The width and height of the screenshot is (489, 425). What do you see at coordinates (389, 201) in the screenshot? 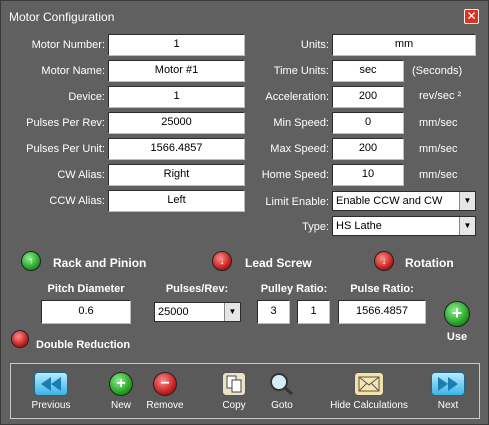
I see `limit-enable-value: Enable CCW and CW` at bounding box center [389, 201].